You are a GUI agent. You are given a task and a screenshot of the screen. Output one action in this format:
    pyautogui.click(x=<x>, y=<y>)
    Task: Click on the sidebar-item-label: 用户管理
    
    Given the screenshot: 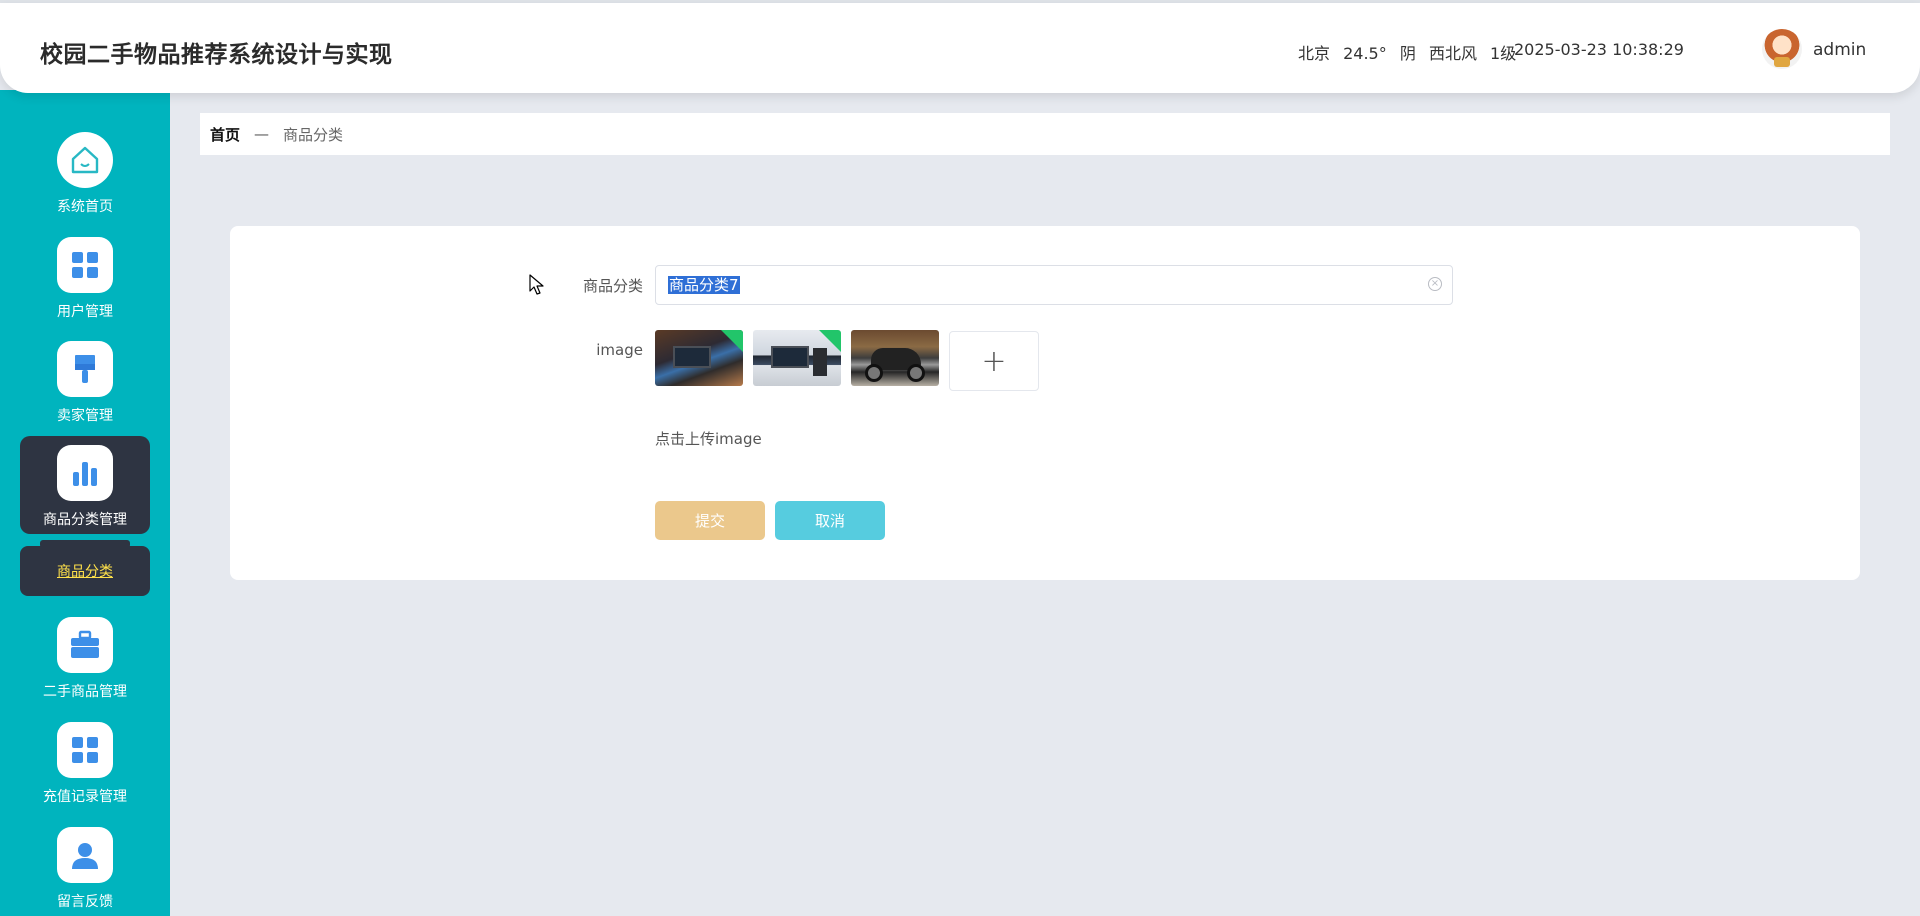 What is the action you would take?
    pyautogui.click(x=85, y=312)
    